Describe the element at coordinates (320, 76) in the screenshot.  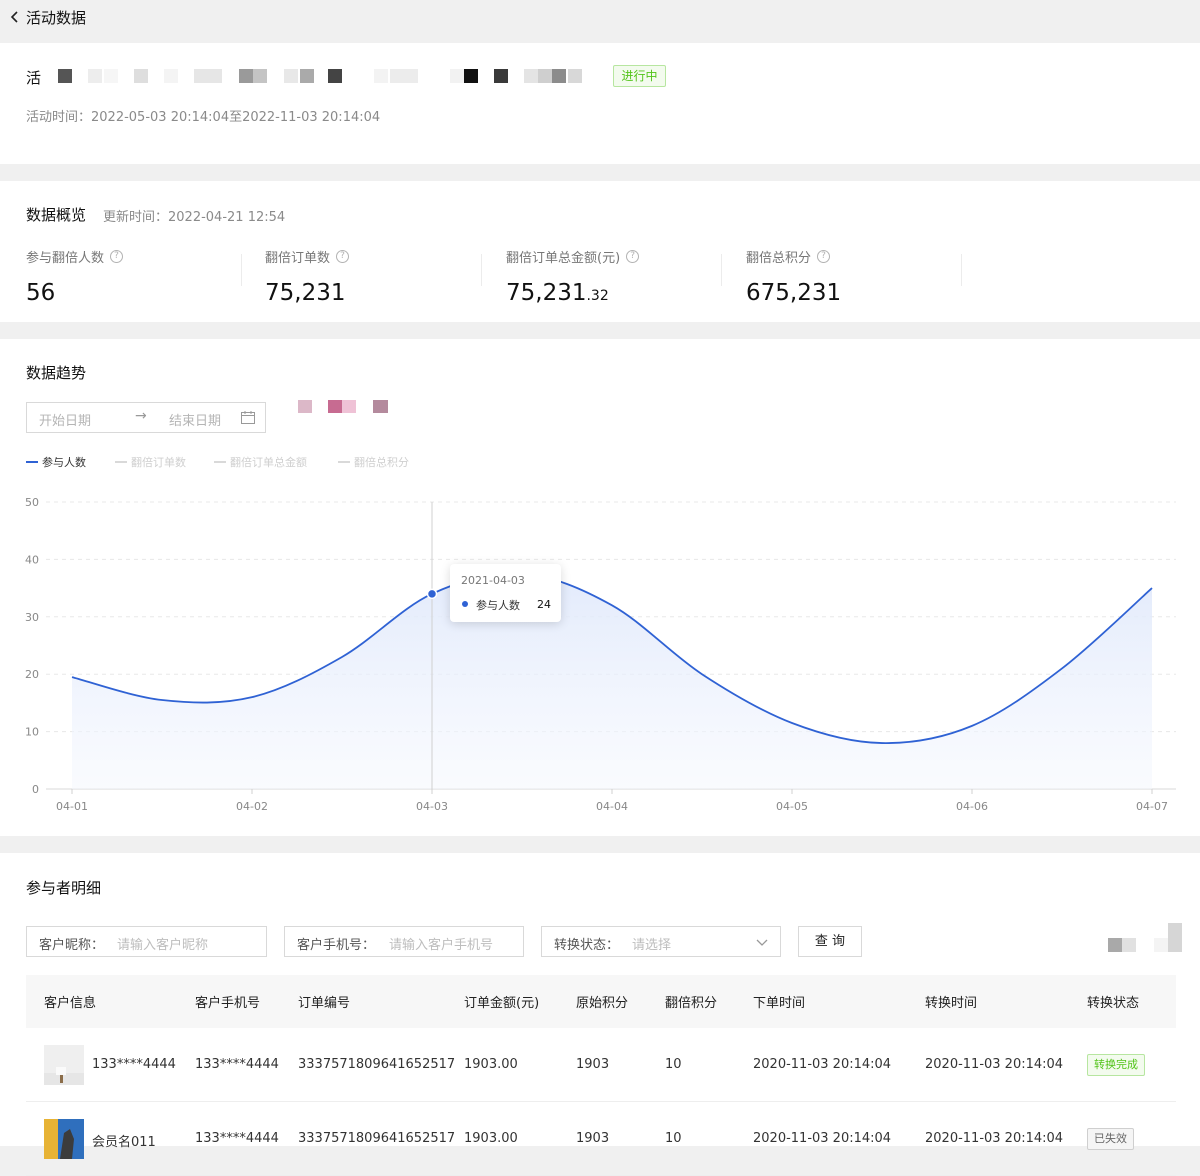
I see `redacted-title-mosaic` at that location.